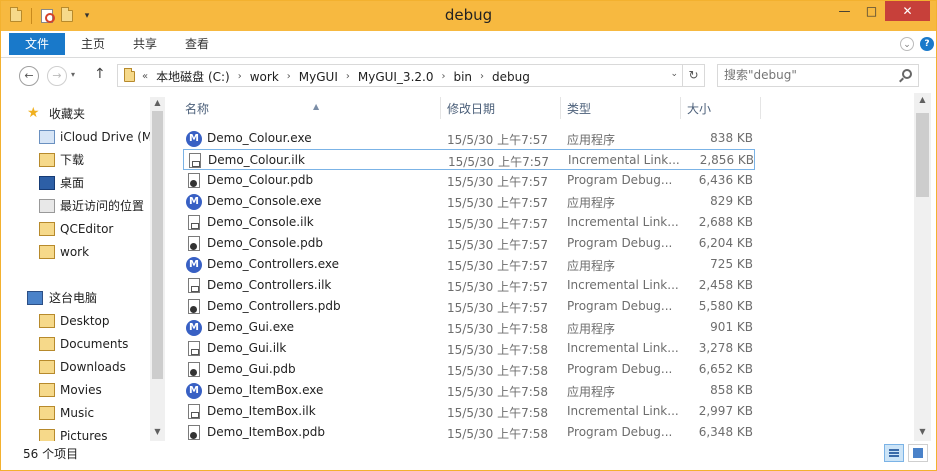 The height and width of the screenshot is (471, 937). I want to click on navigation-pane-scrollbar: ▲ ▼, so click(157, 269).